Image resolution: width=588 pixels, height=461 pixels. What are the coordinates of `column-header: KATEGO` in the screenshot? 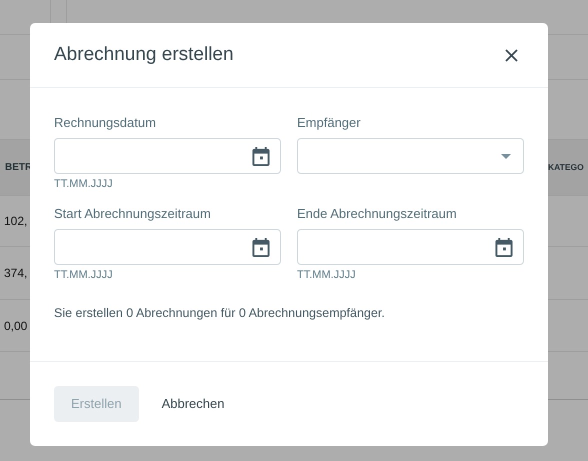 It's located at (566, 167).